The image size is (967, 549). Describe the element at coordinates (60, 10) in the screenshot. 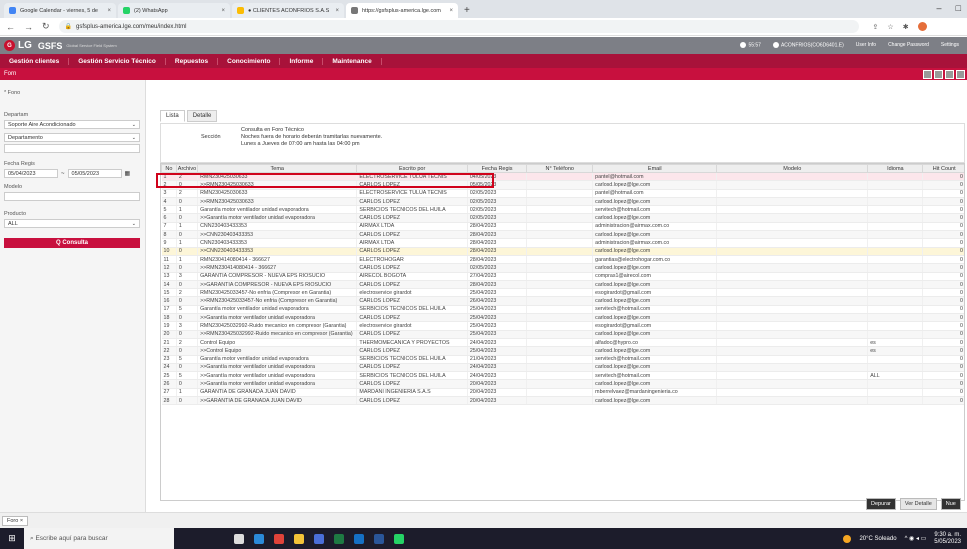

I see `browser-tab-calendar: Google Calendar - viernes, 5 de ×` at that location.